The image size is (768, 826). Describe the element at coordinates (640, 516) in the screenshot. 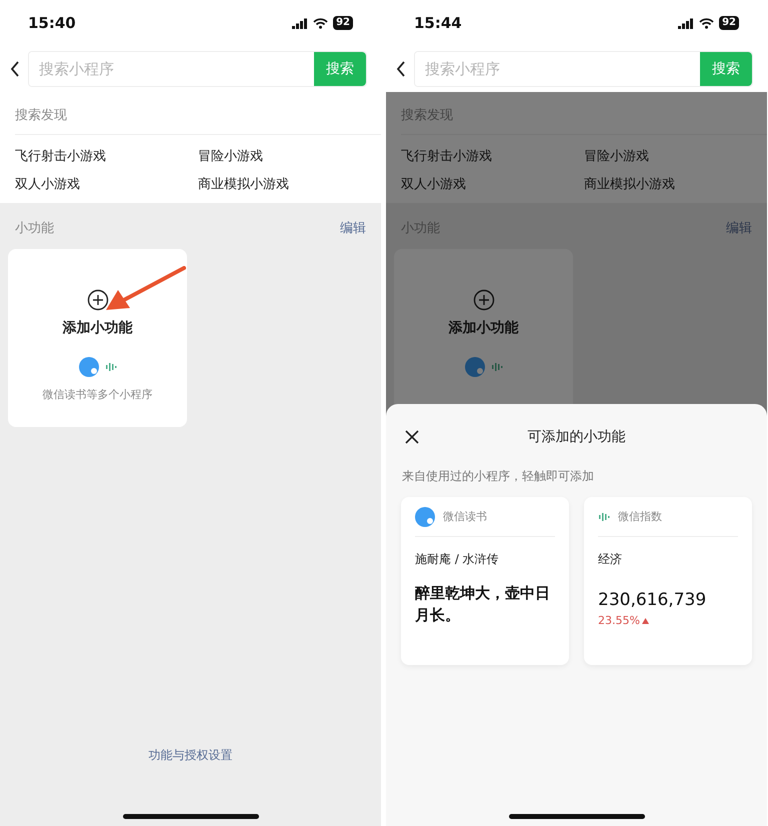

I see `app-name: 微信指数` at that location.